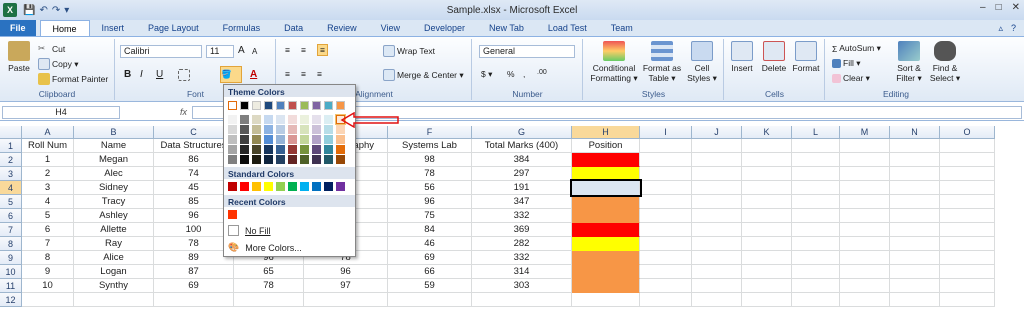  I want to click on cell: 347, so click(522, 202).